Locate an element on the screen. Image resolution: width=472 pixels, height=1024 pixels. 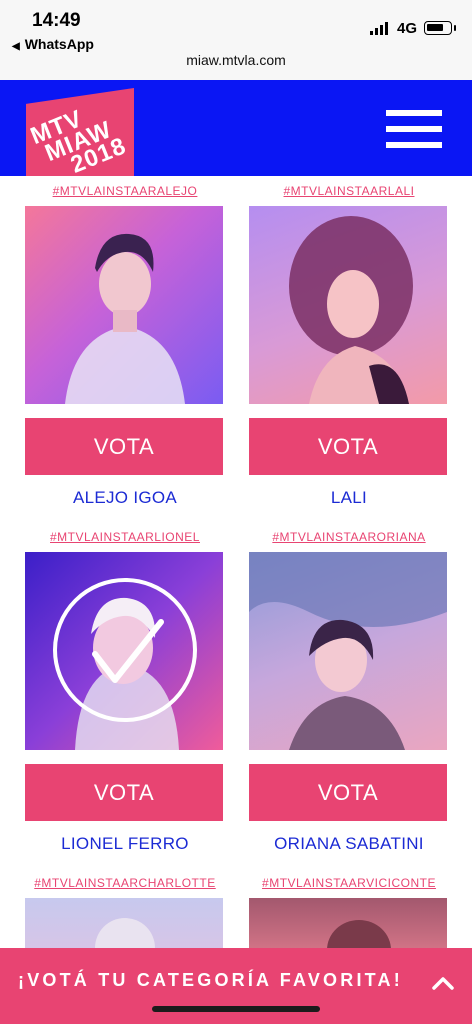
hamburger-icon is located at coordinates (414, 131).